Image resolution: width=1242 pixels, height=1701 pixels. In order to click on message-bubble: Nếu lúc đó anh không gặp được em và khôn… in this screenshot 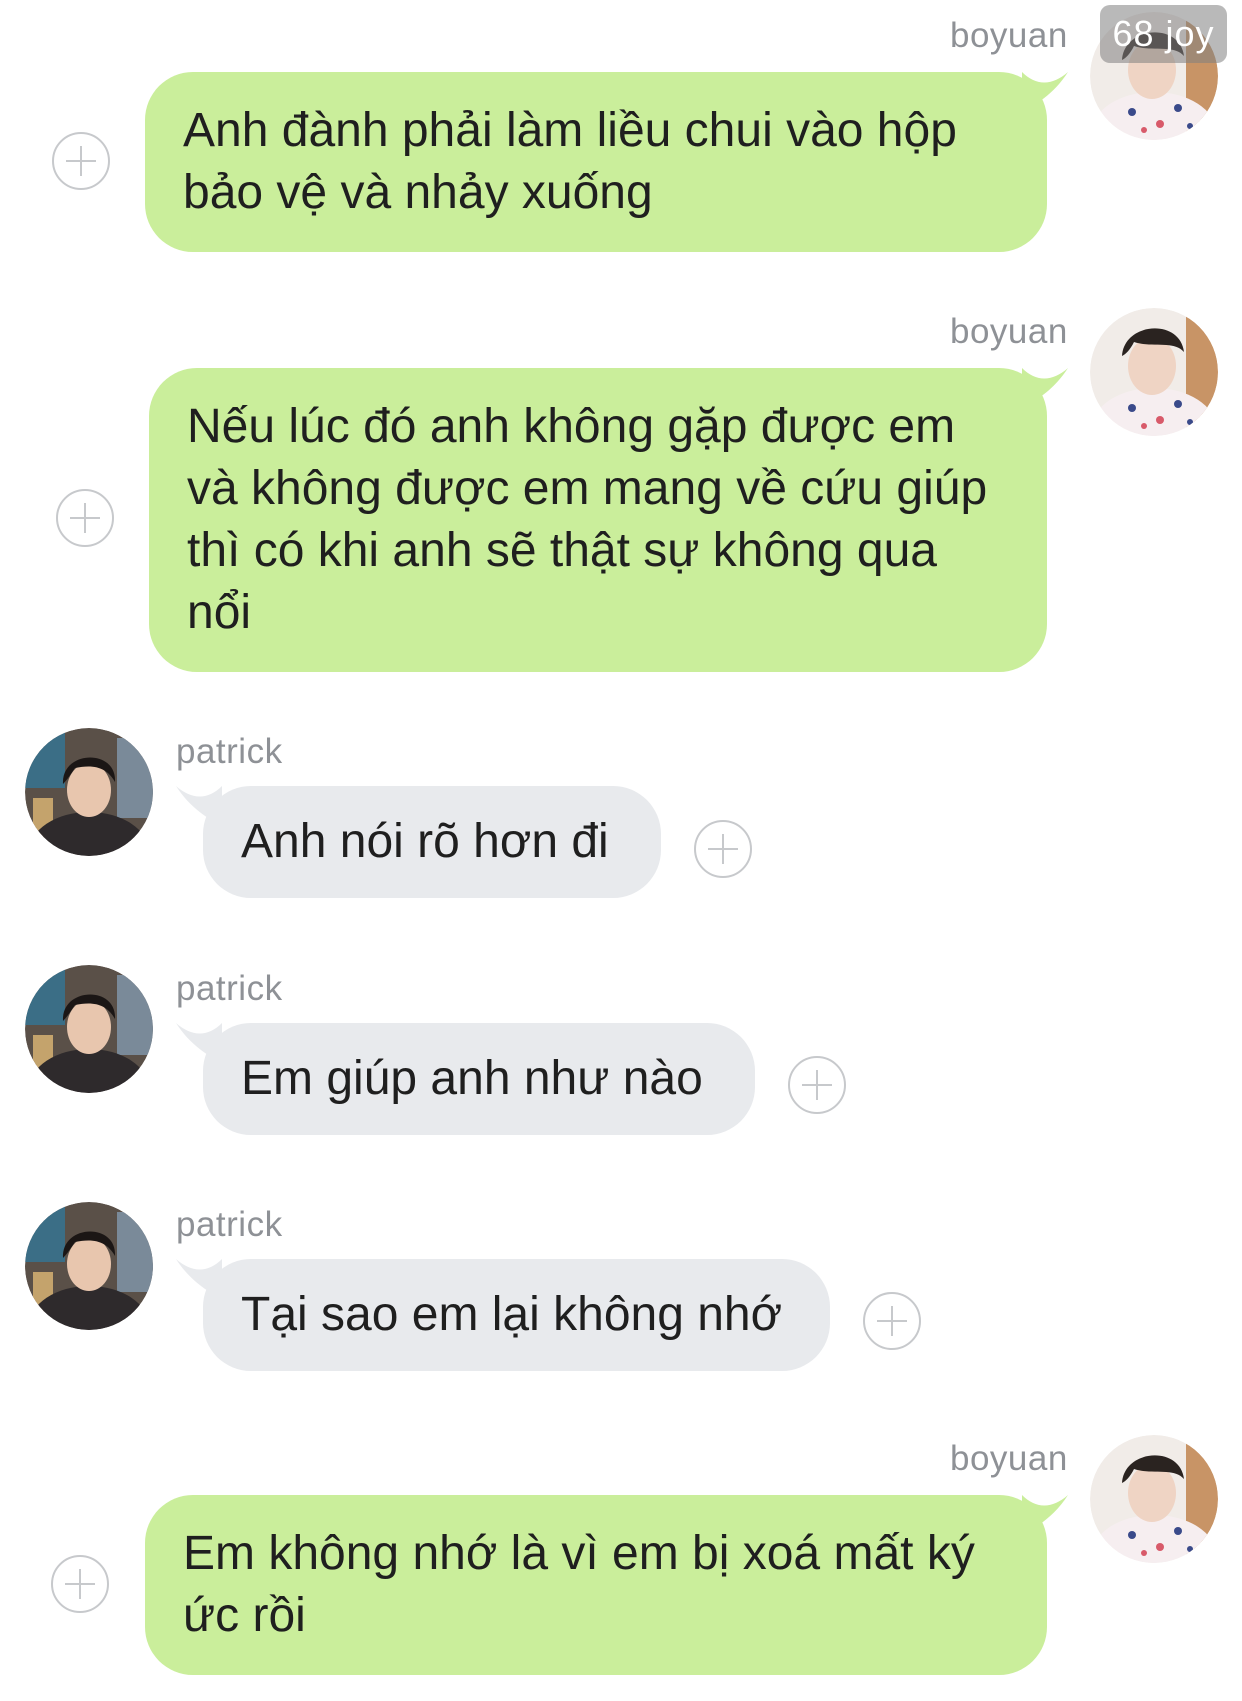, I will do `click(598, 520)`.